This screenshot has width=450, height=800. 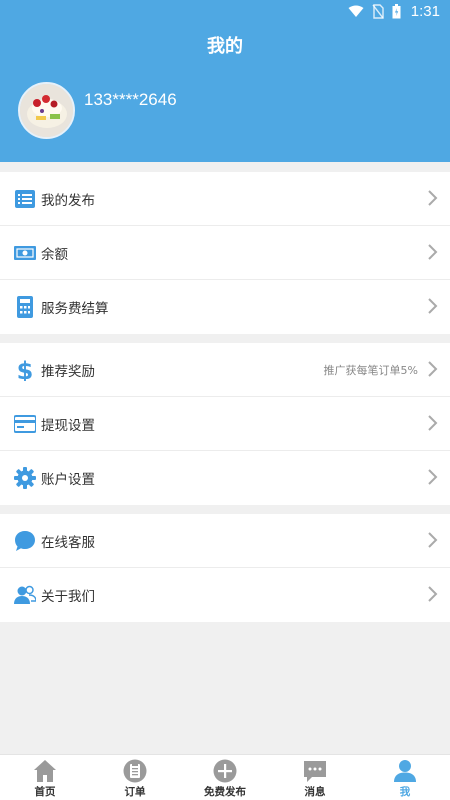 I want to click on message-icon, so click(x=315, y=771).